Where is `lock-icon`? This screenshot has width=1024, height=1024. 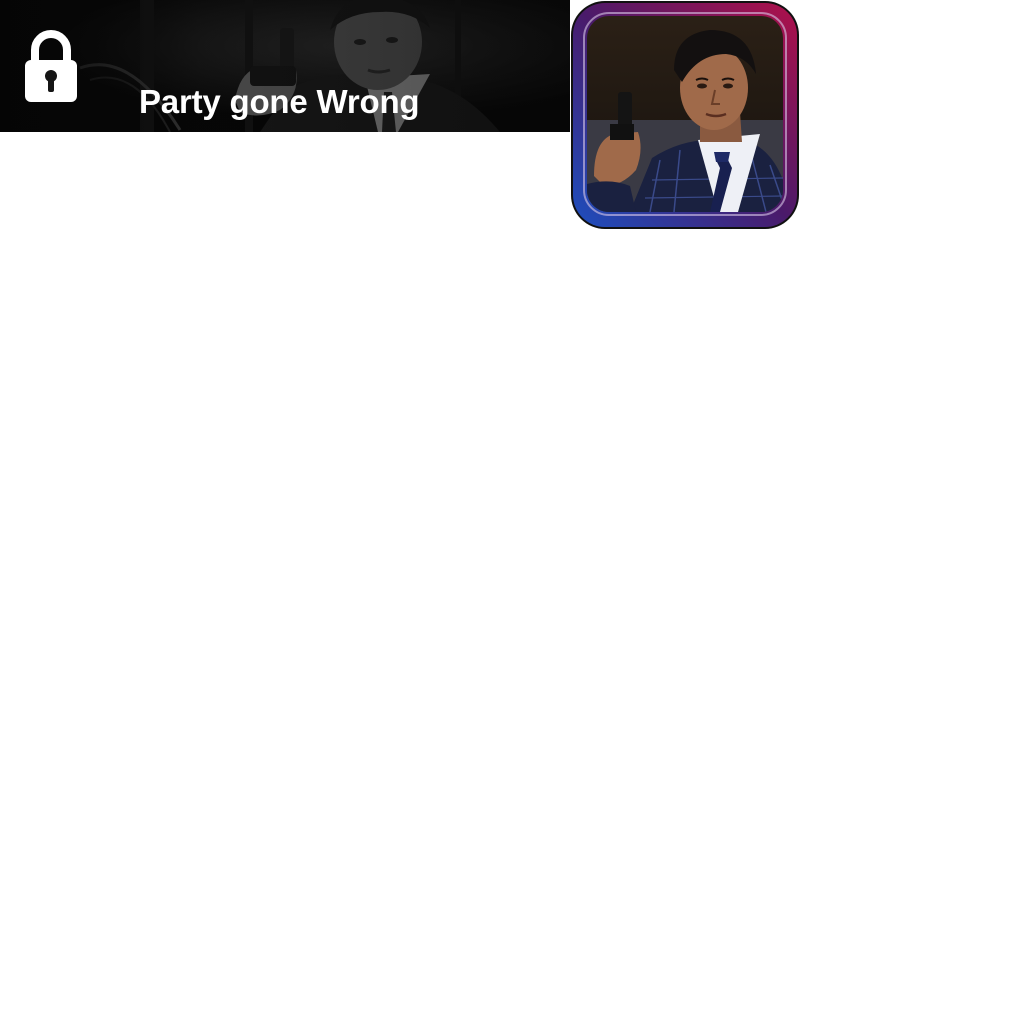
lock-icon is located at coordinates (51, 66).